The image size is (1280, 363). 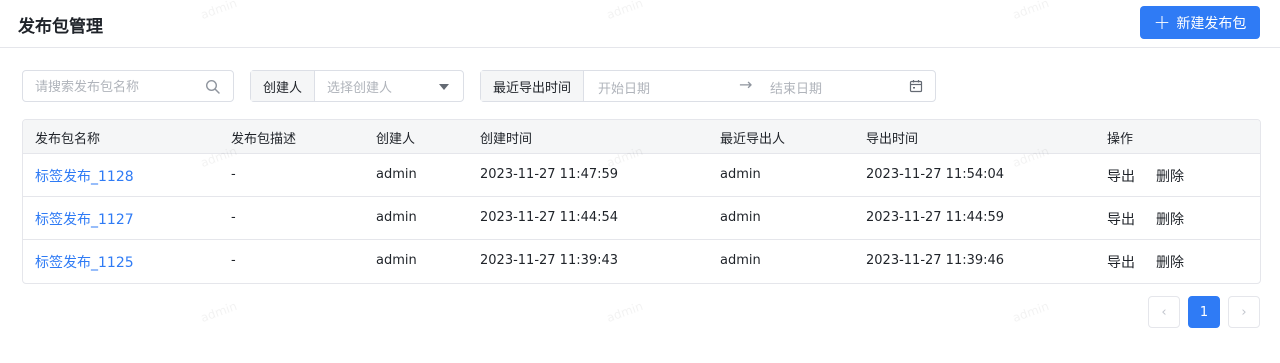 What do you see at coordinates (360, 88) in the screenshot?
I see `creator-select-placeholder: 选择创建人` at bounding box center [360, 88].